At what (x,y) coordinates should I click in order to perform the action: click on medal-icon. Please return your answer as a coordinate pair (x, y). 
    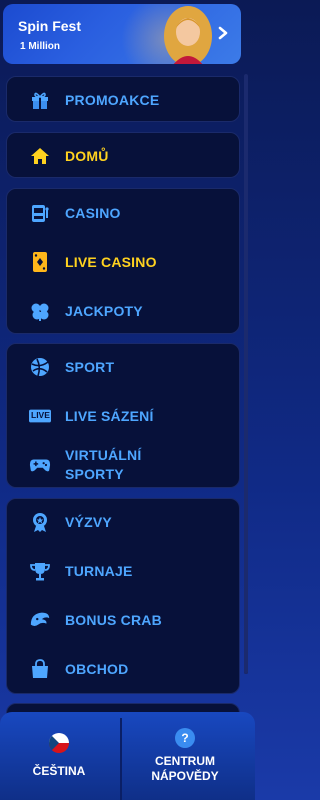
    Looking at the image, I should click on (40, 522).